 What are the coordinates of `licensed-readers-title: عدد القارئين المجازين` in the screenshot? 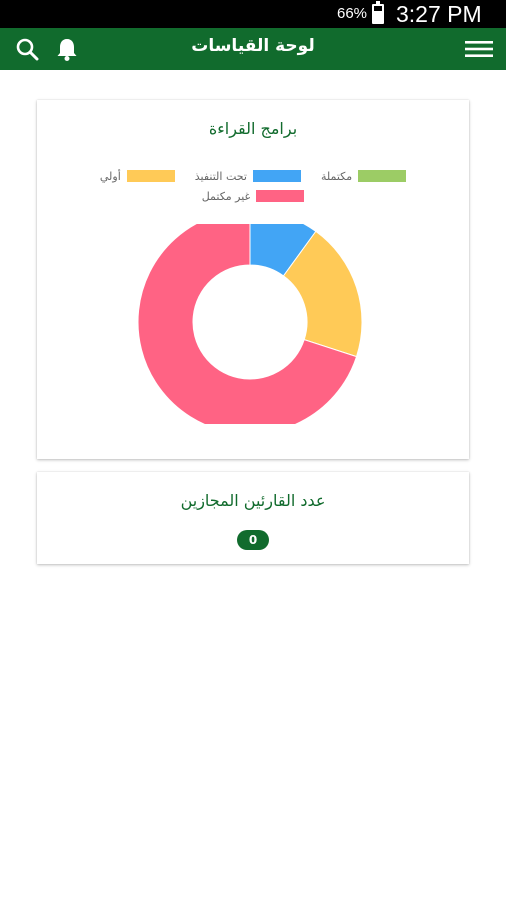 It's located at (253, 500).